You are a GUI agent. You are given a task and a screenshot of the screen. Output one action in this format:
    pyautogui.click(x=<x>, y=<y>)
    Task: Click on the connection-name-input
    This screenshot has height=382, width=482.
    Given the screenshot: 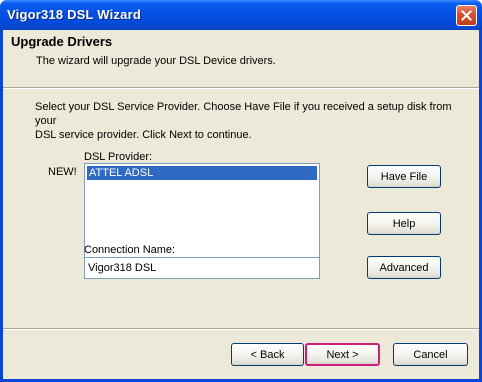 What is the action you would take?
    pyautogui.click(x=202, y=268)
    